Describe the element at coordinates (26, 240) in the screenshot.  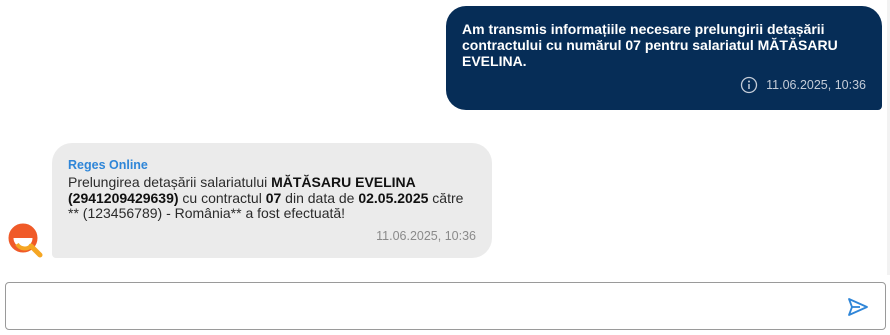
I see `reges-logo-icon` at that location.